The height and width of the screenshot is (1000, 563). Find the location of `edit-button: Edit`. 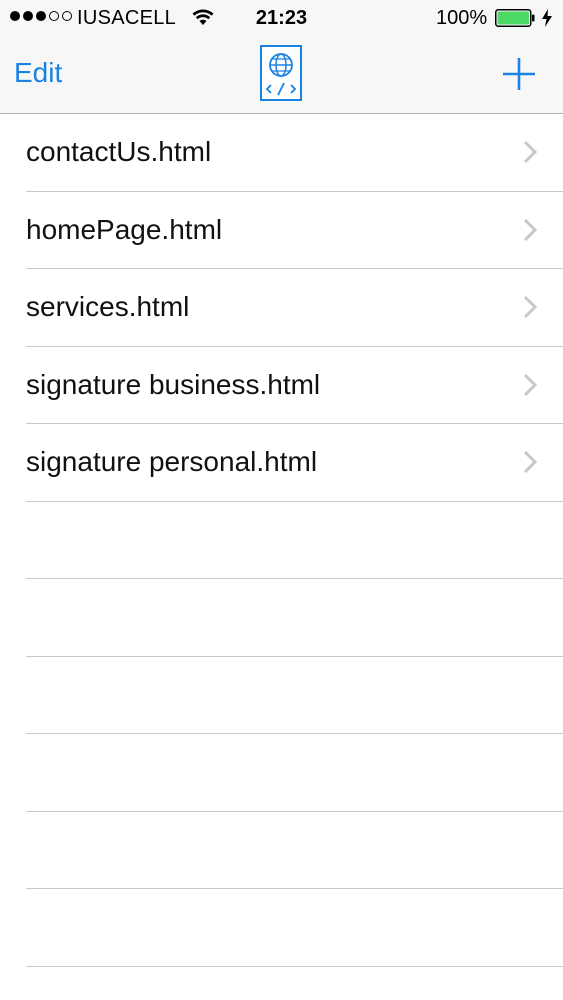

edit-button: Edit is located at coordinates (38, 73).